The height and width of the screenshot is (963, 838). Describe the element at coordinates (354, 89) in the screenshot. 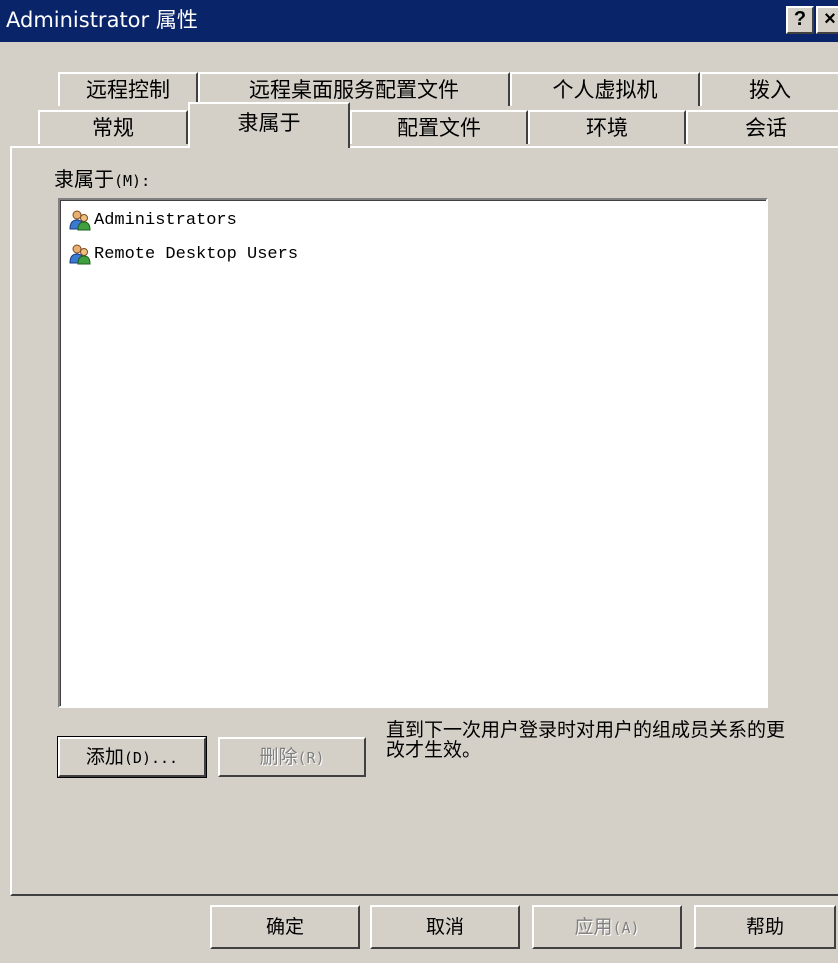

I see `tab-rds-profile: 远程桌面服务配置文件` at that location.